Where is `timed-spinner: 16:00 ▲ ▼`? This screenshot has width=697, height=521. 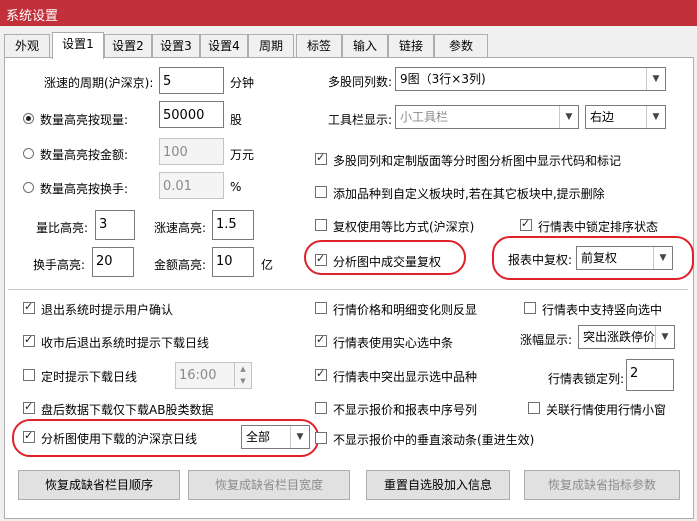
timed-spinner: 16:00 ▲ ▼ is located at coordinates (213, 375).